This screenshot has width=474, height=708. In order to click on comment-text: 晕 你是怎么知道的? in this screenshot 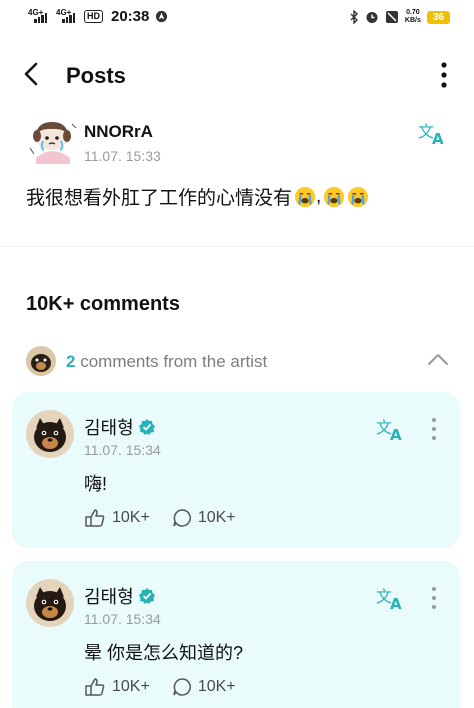, I will do `click(164, 653)`.